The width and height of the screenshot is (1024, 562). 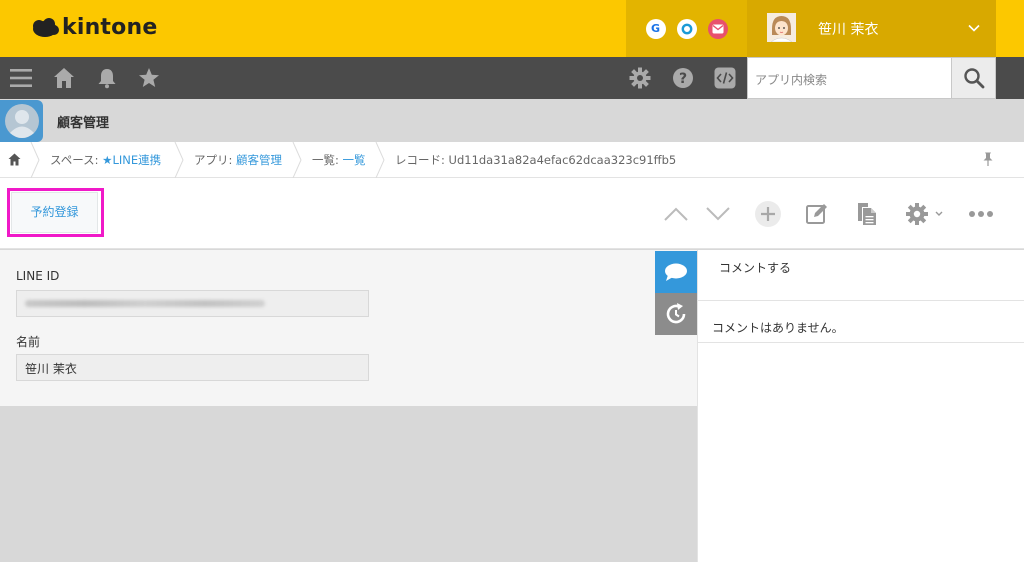 What do you see at coordinates (46, 27) in the screenshot?
I see `cybozu-cloud-icon` at bounding box center [46, 27].